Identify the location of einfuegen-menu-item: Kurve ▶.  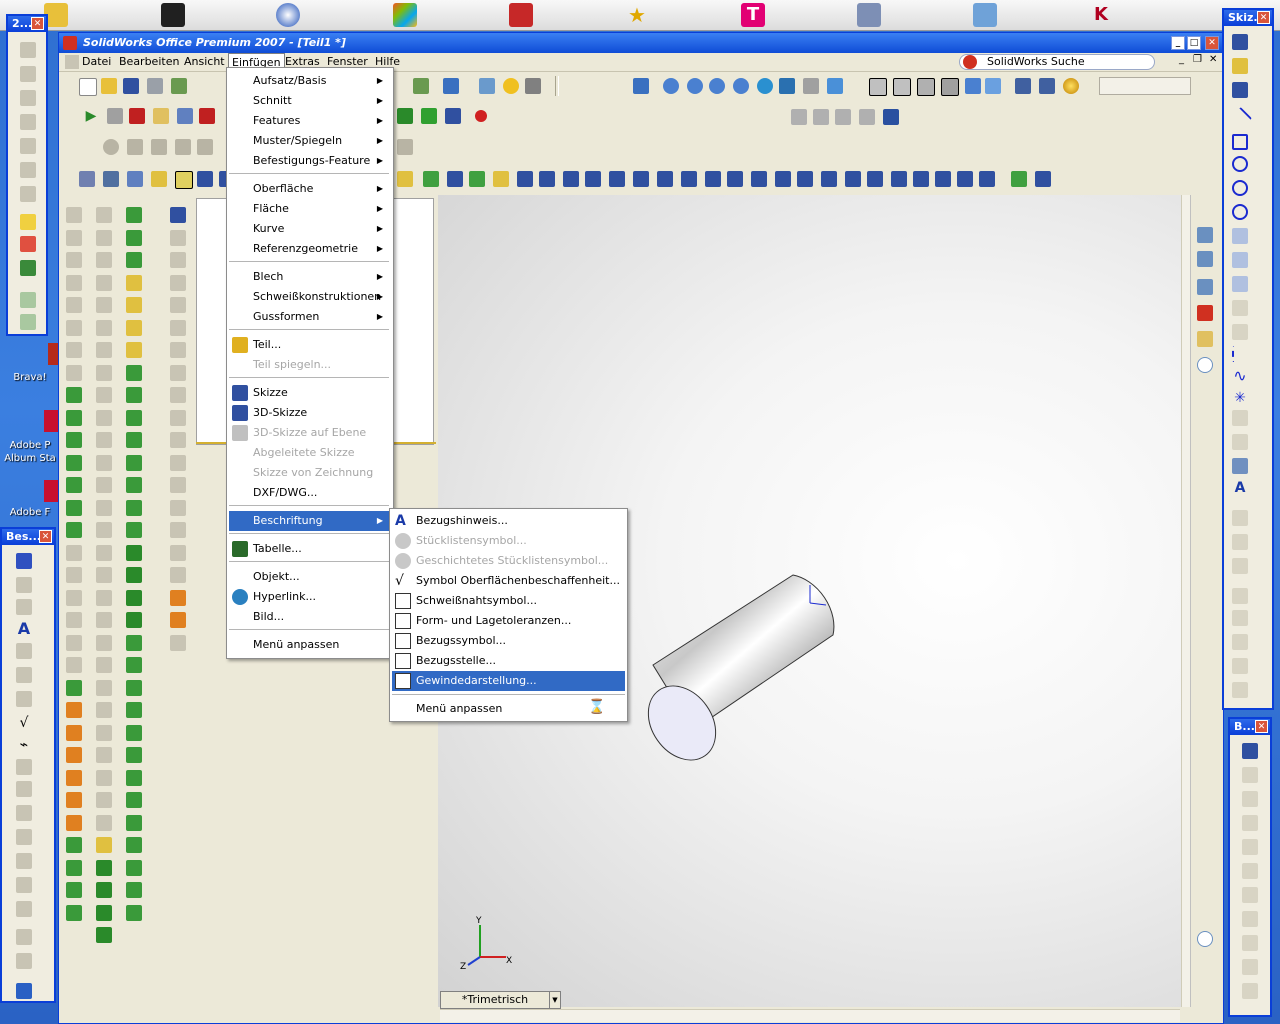
(309, 229).